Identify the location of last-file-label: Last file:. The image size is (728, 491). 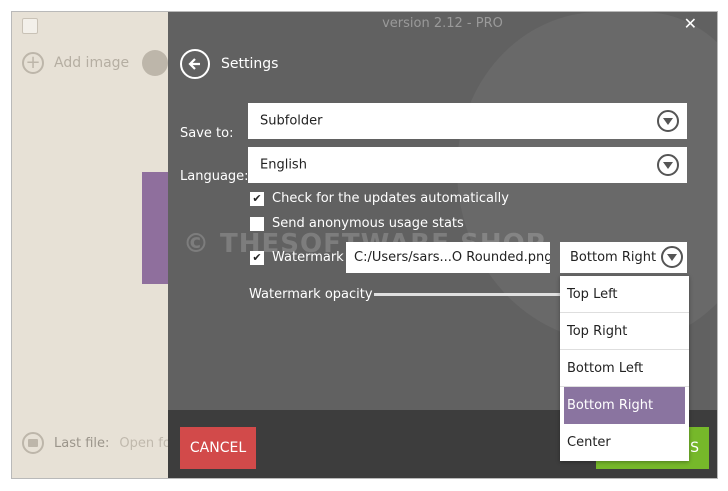
(82, 443).